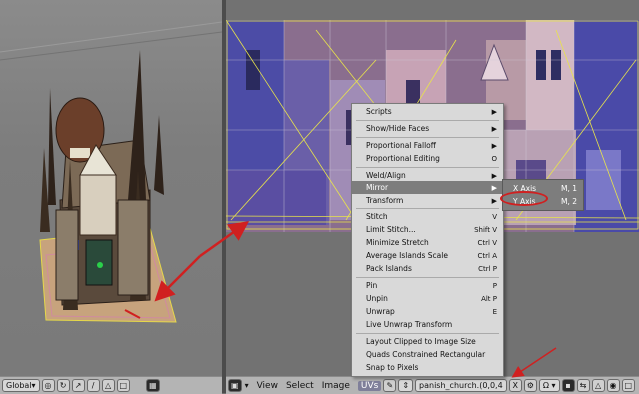 The height and width of the screenshot is (394, 639). I want to click on submenu-item-shortcut: M, 2, so click(568, 201).